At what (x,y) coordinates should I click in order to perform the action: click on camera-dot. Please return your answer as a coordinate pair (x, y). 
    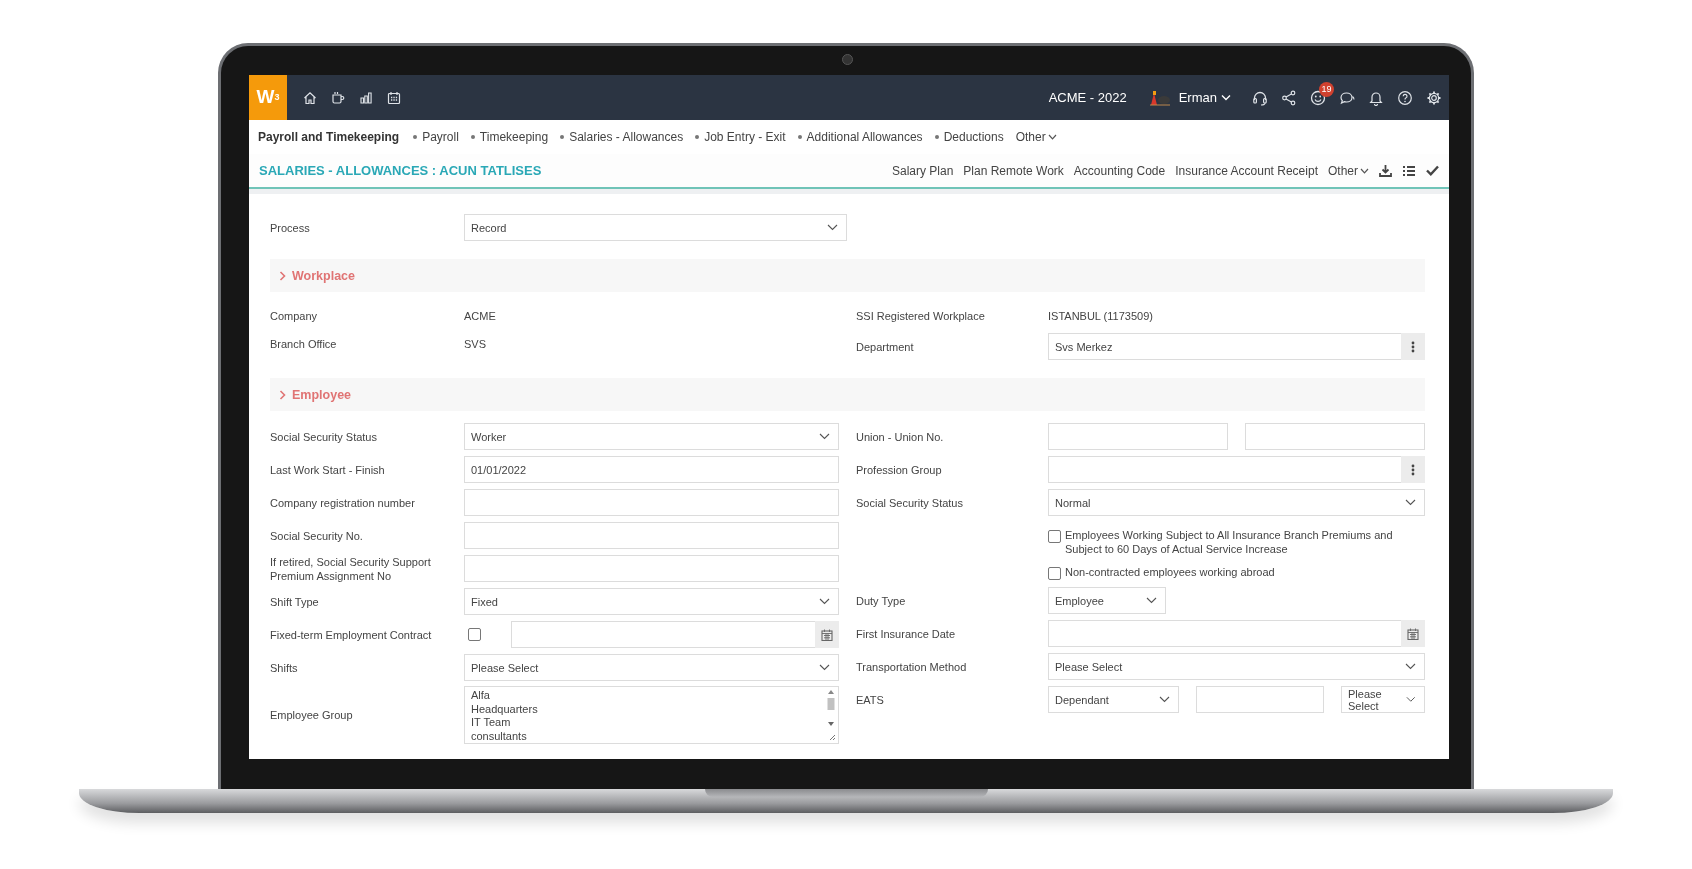
    Looking at the image, I should click on (847, 59).